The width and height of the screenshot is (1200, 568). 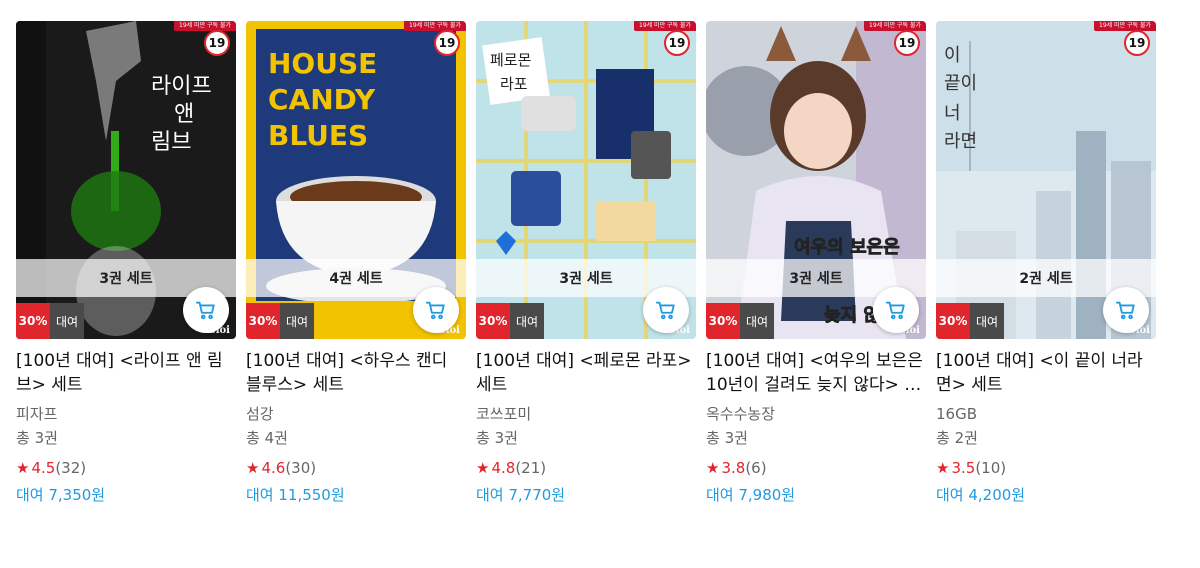 I want to click on rating-score: 4.5, so click(x=43, y=468).